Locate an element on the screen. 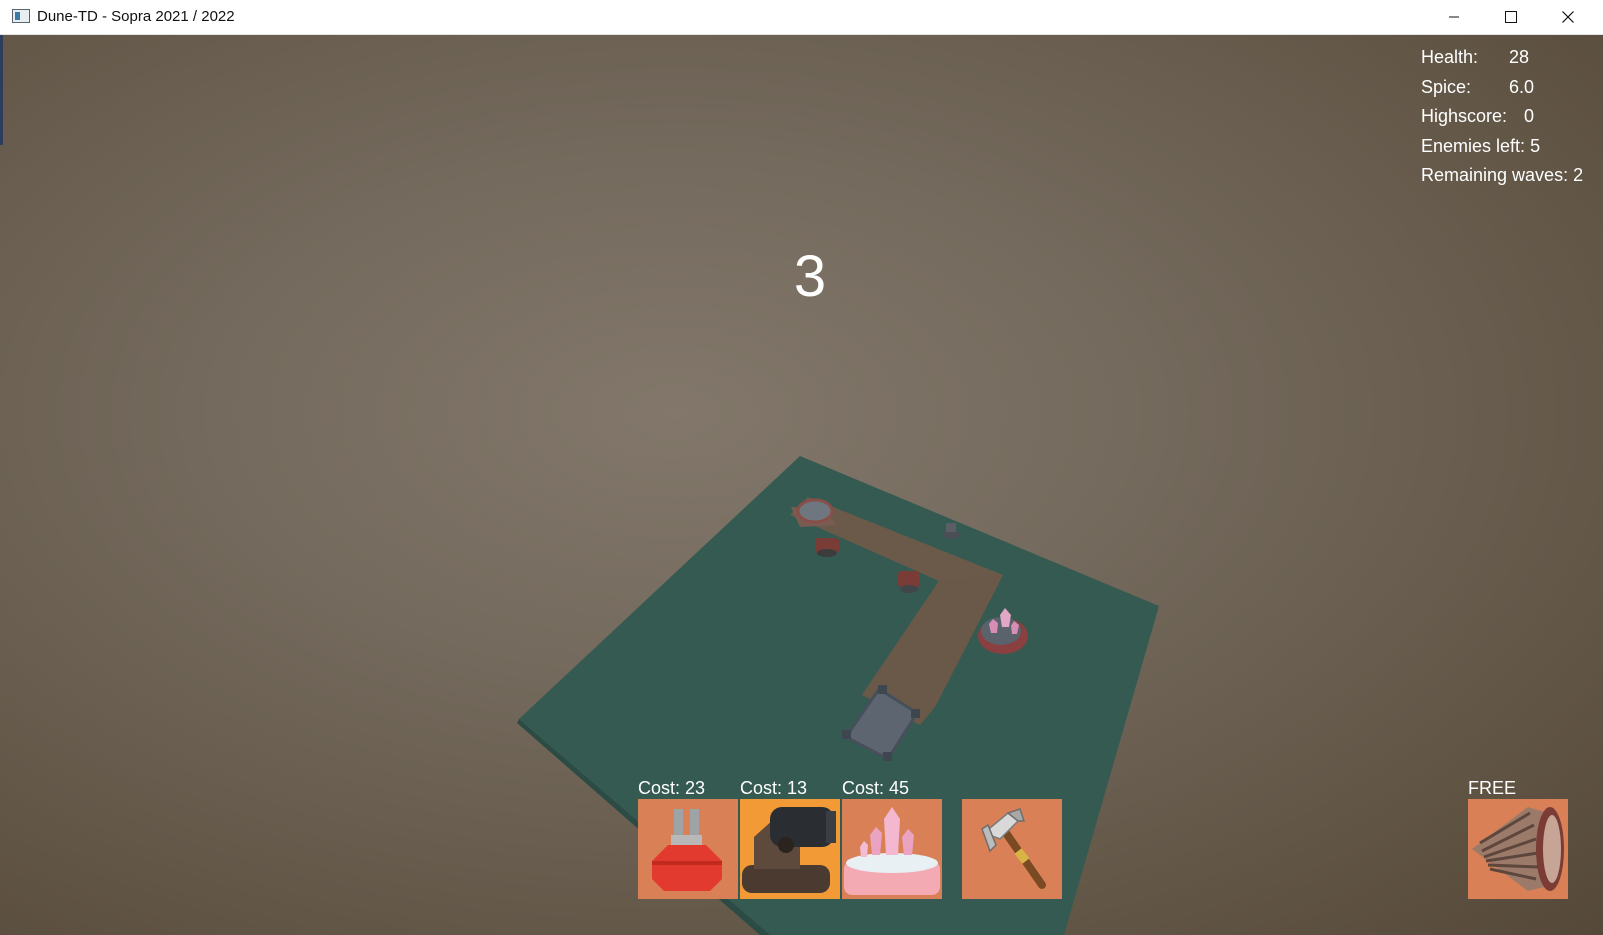 This screenshot has width=1603, height=935. crystal-tower-icon is located at coordinates (892, 851).